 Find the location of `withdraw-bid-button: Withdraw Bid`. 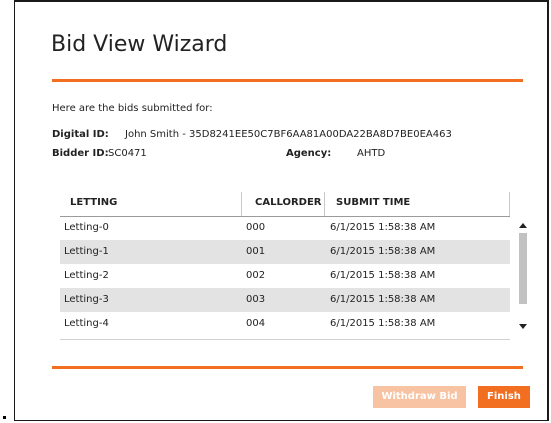

withdraw-bid-button: Withdraw Bid is located at coordinates (419, 397).